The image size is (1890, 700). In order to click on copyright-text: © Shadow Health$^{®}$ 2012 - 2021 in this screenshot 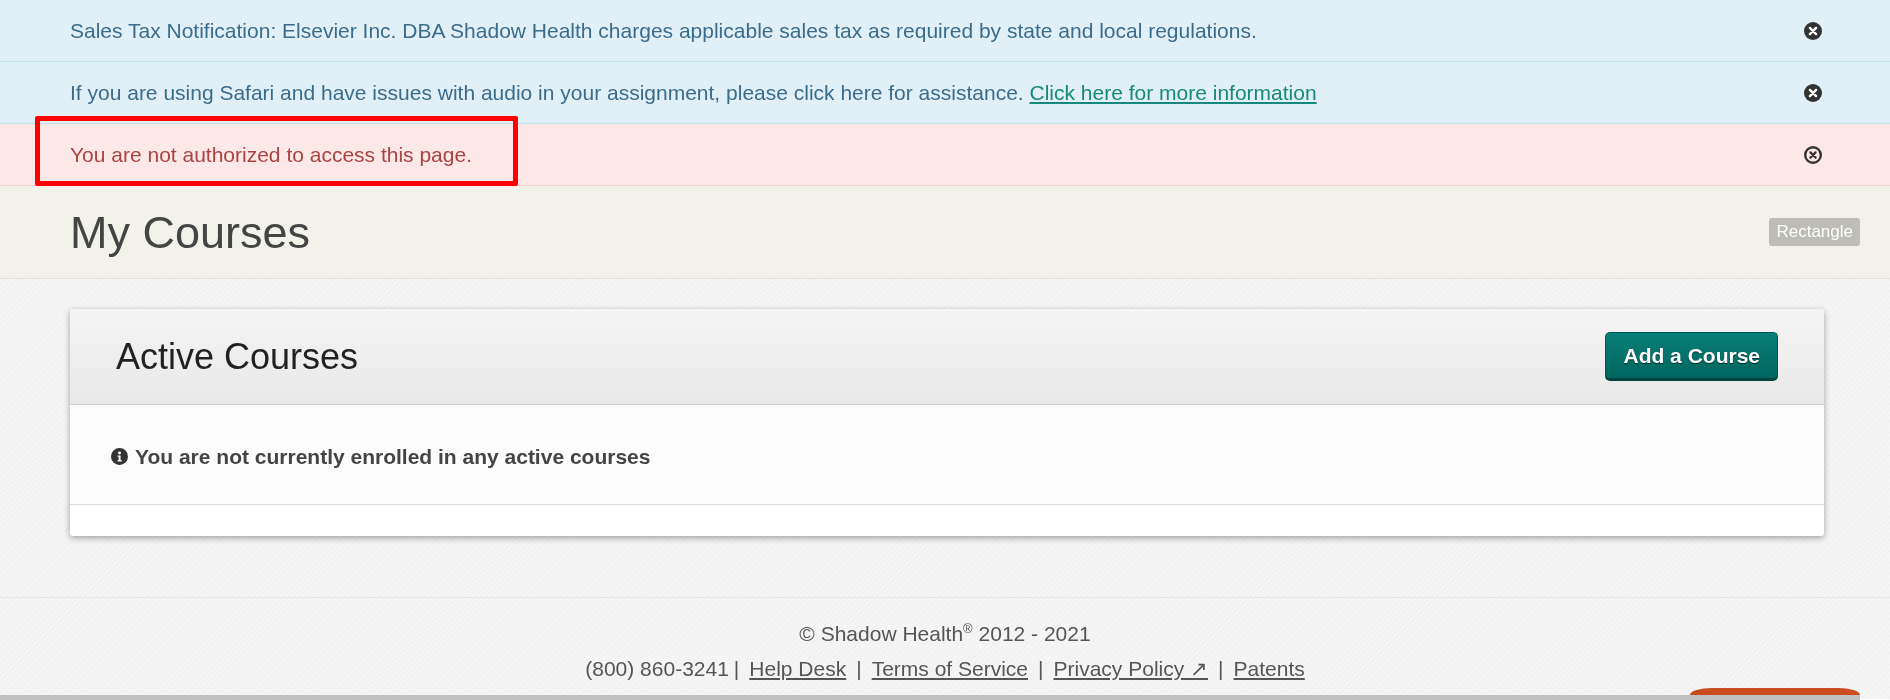, I will do `click(945, 633)`.